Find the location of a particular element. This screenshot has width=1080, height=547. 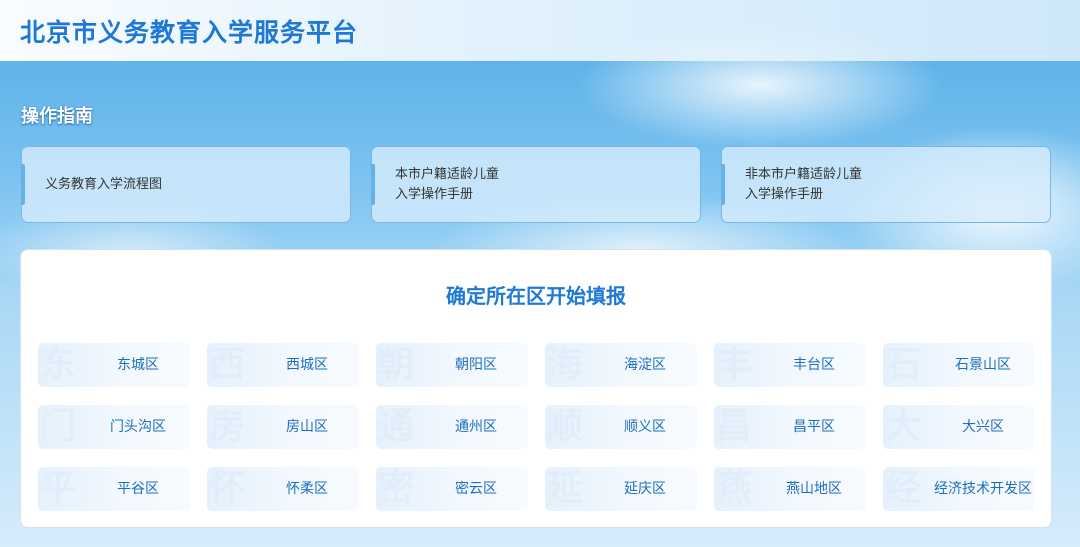

guide-card-nonlocal-manual: 非本市户籍适龄儿童 入学操作手册 is located at coordinates (886, 184).